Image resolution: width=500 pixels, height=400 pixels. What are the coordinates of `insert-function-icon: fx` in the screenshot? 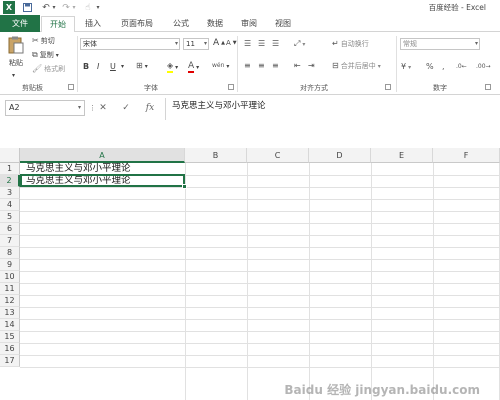 It's located at (150, 108).